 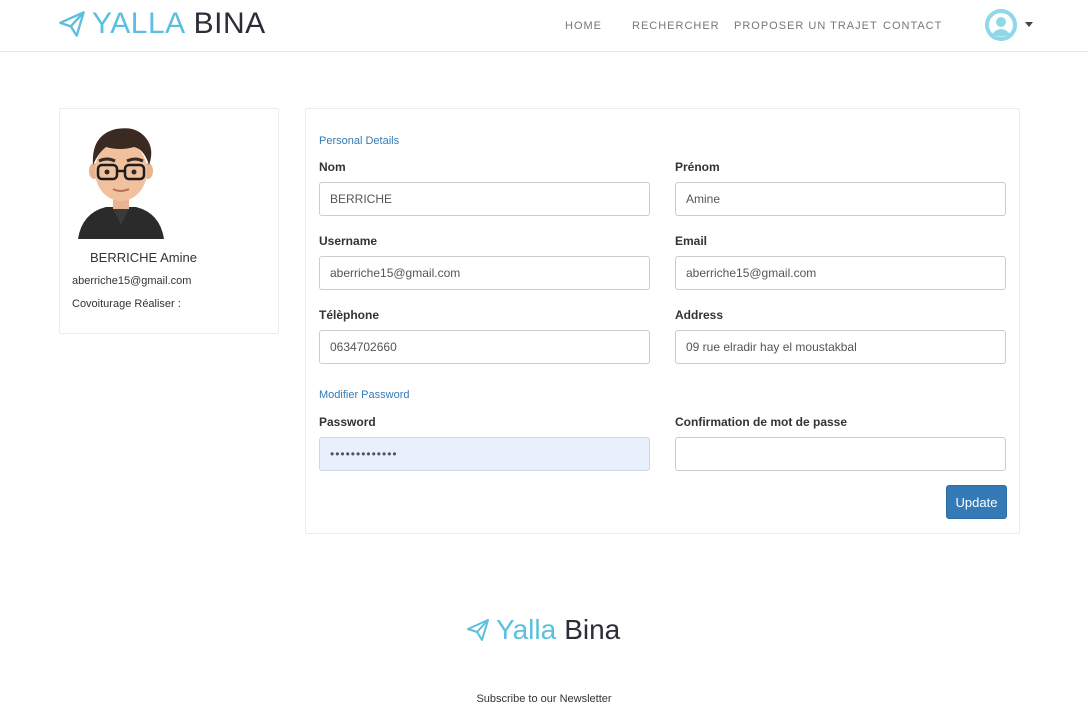 I want to click on footer-brand-text-yalla: Yalla, so click(x=526, y=629).